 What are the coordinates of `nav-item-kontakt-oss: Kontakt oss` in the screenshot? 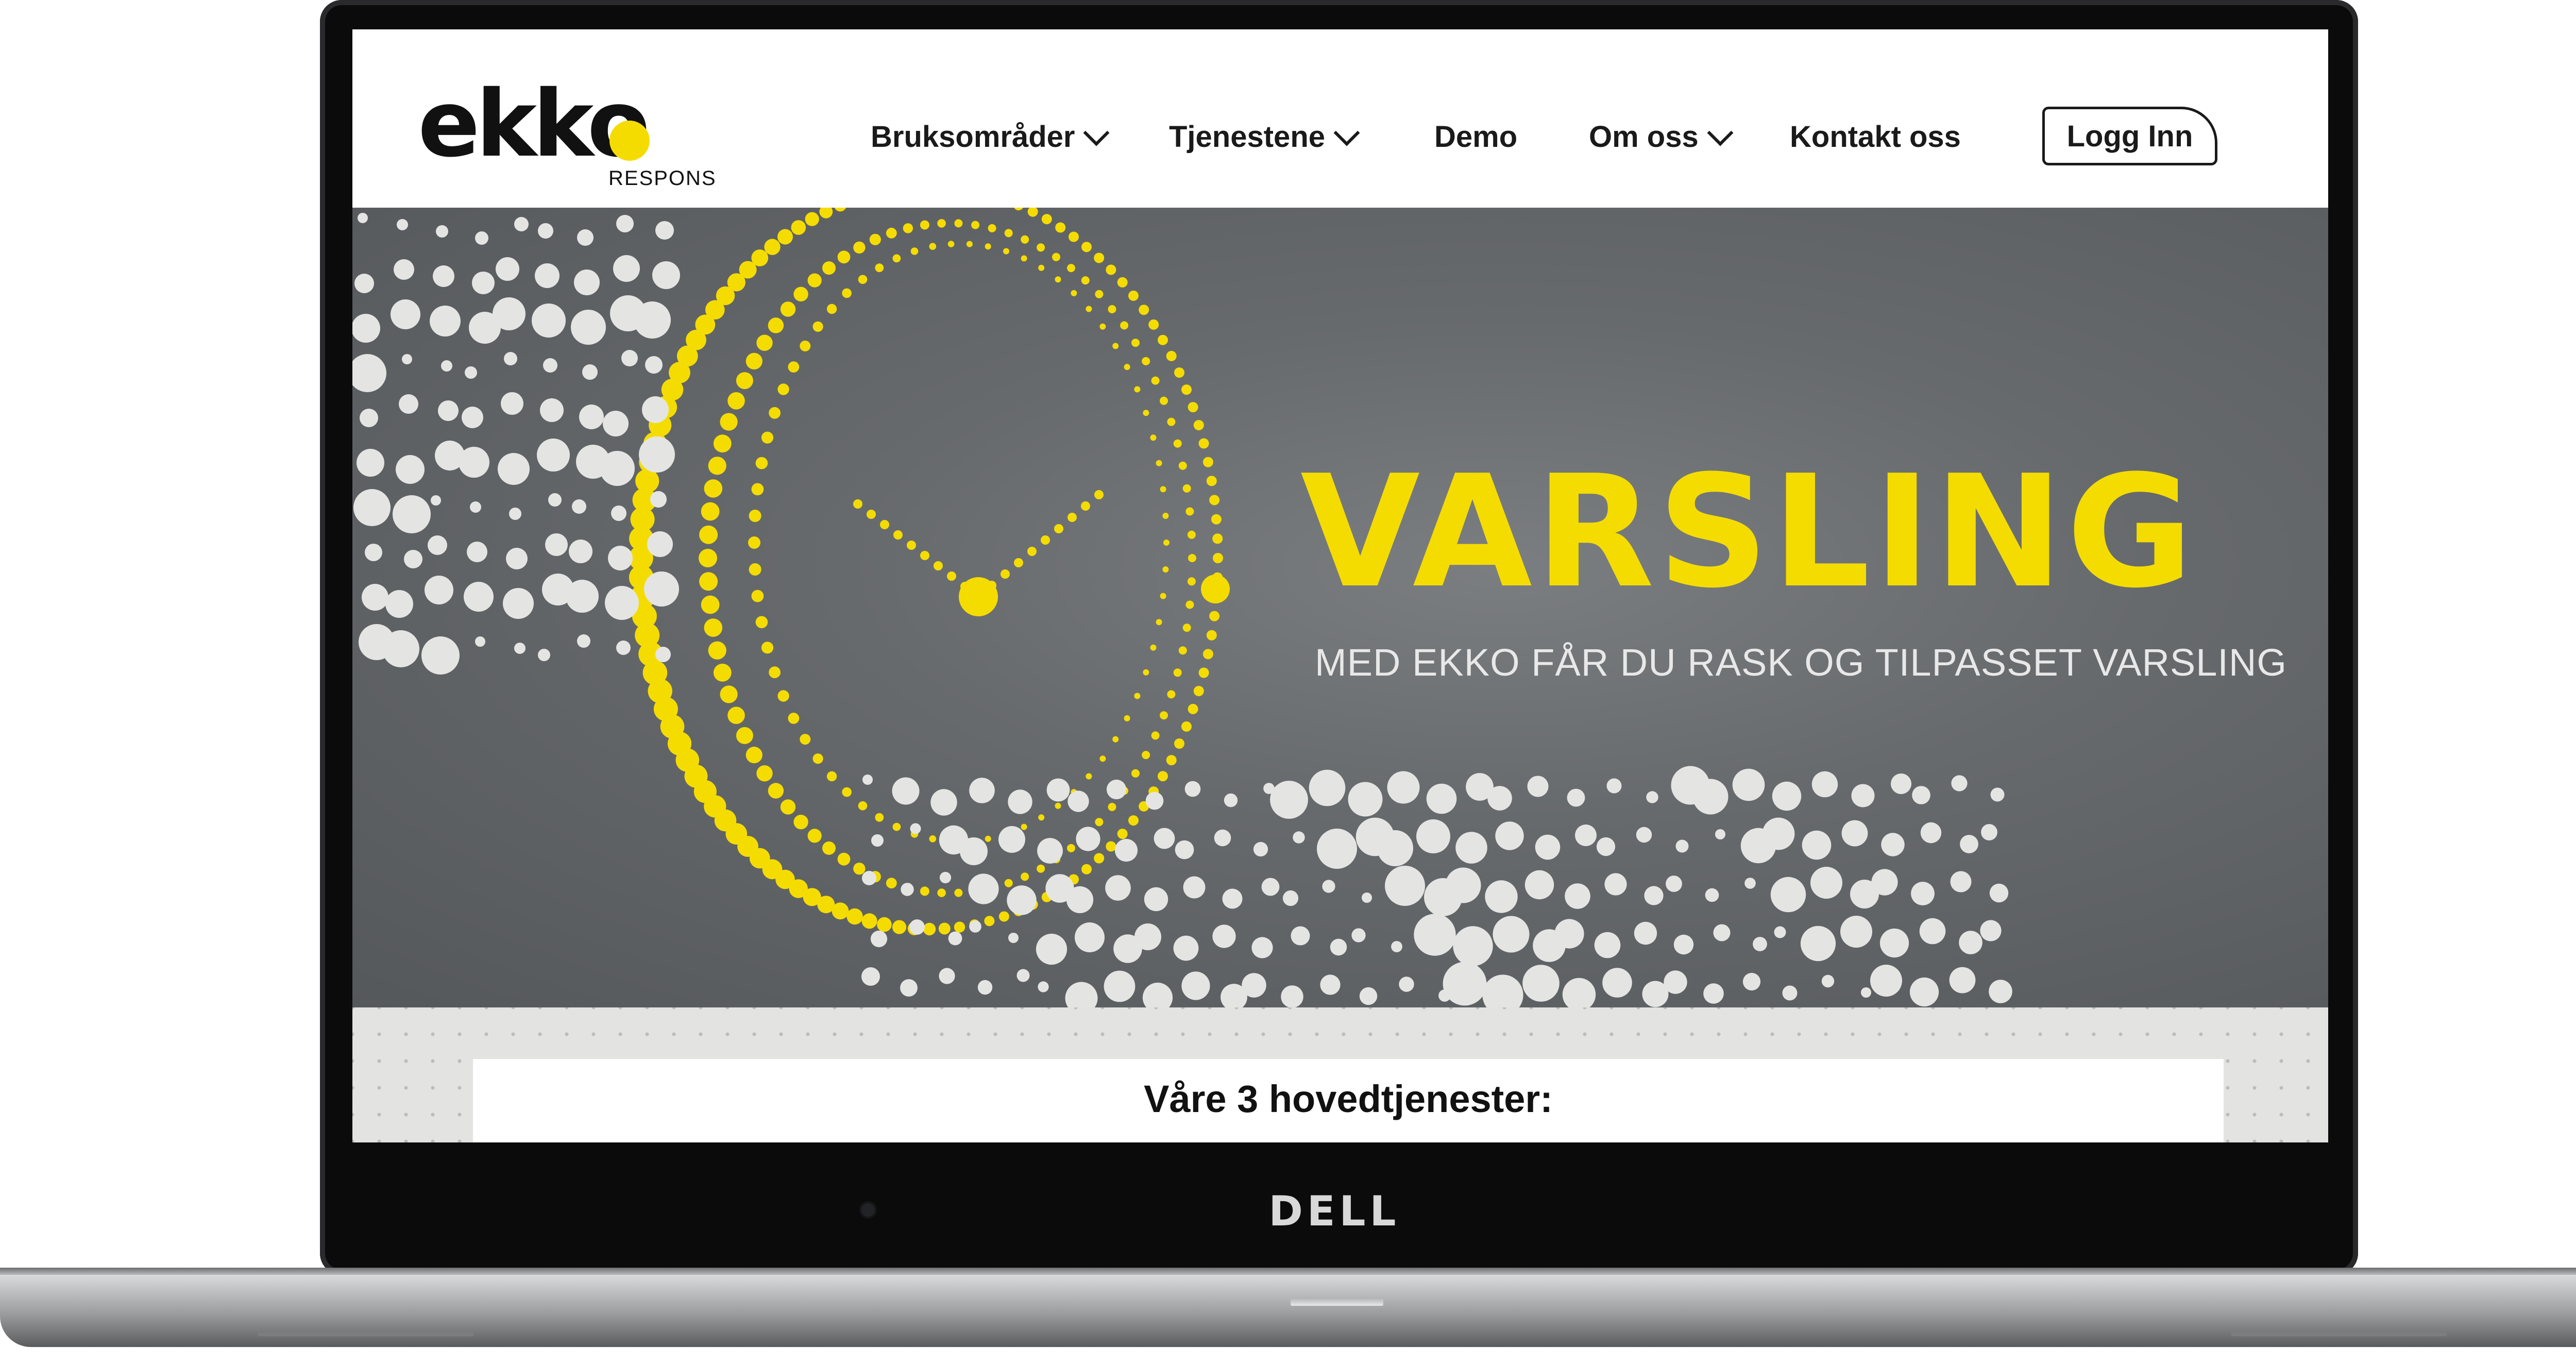 It's located at (1875, 137).